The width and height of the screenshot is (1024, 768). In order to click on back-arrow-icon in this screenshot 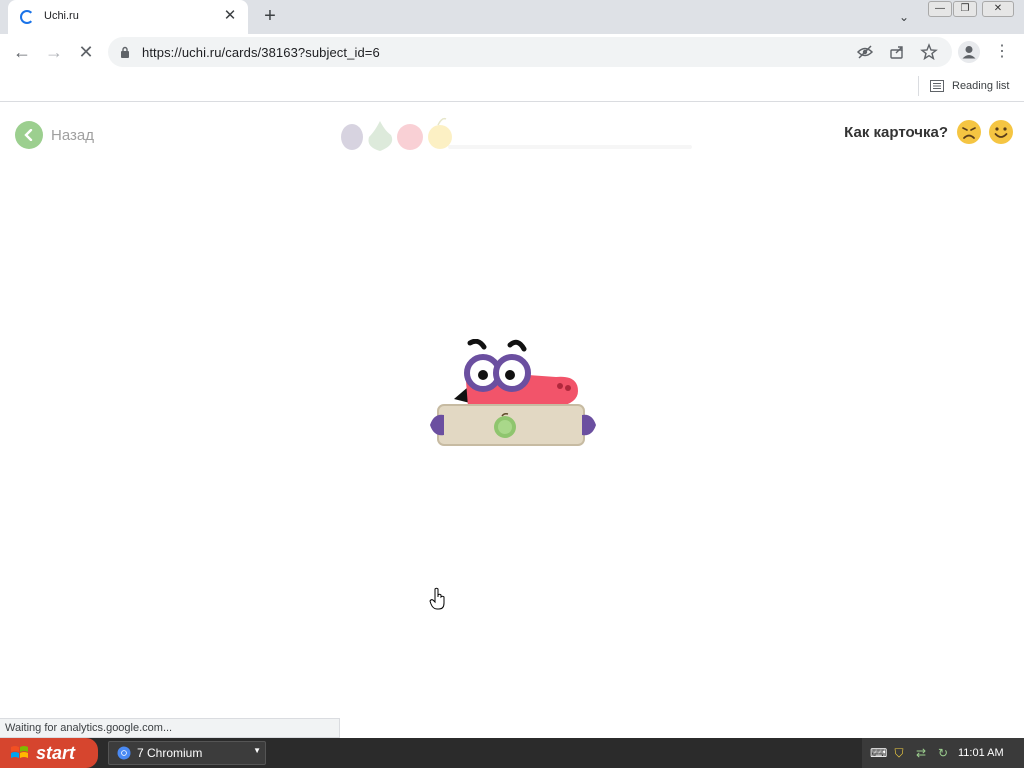, I will do `click(29, 135)`.